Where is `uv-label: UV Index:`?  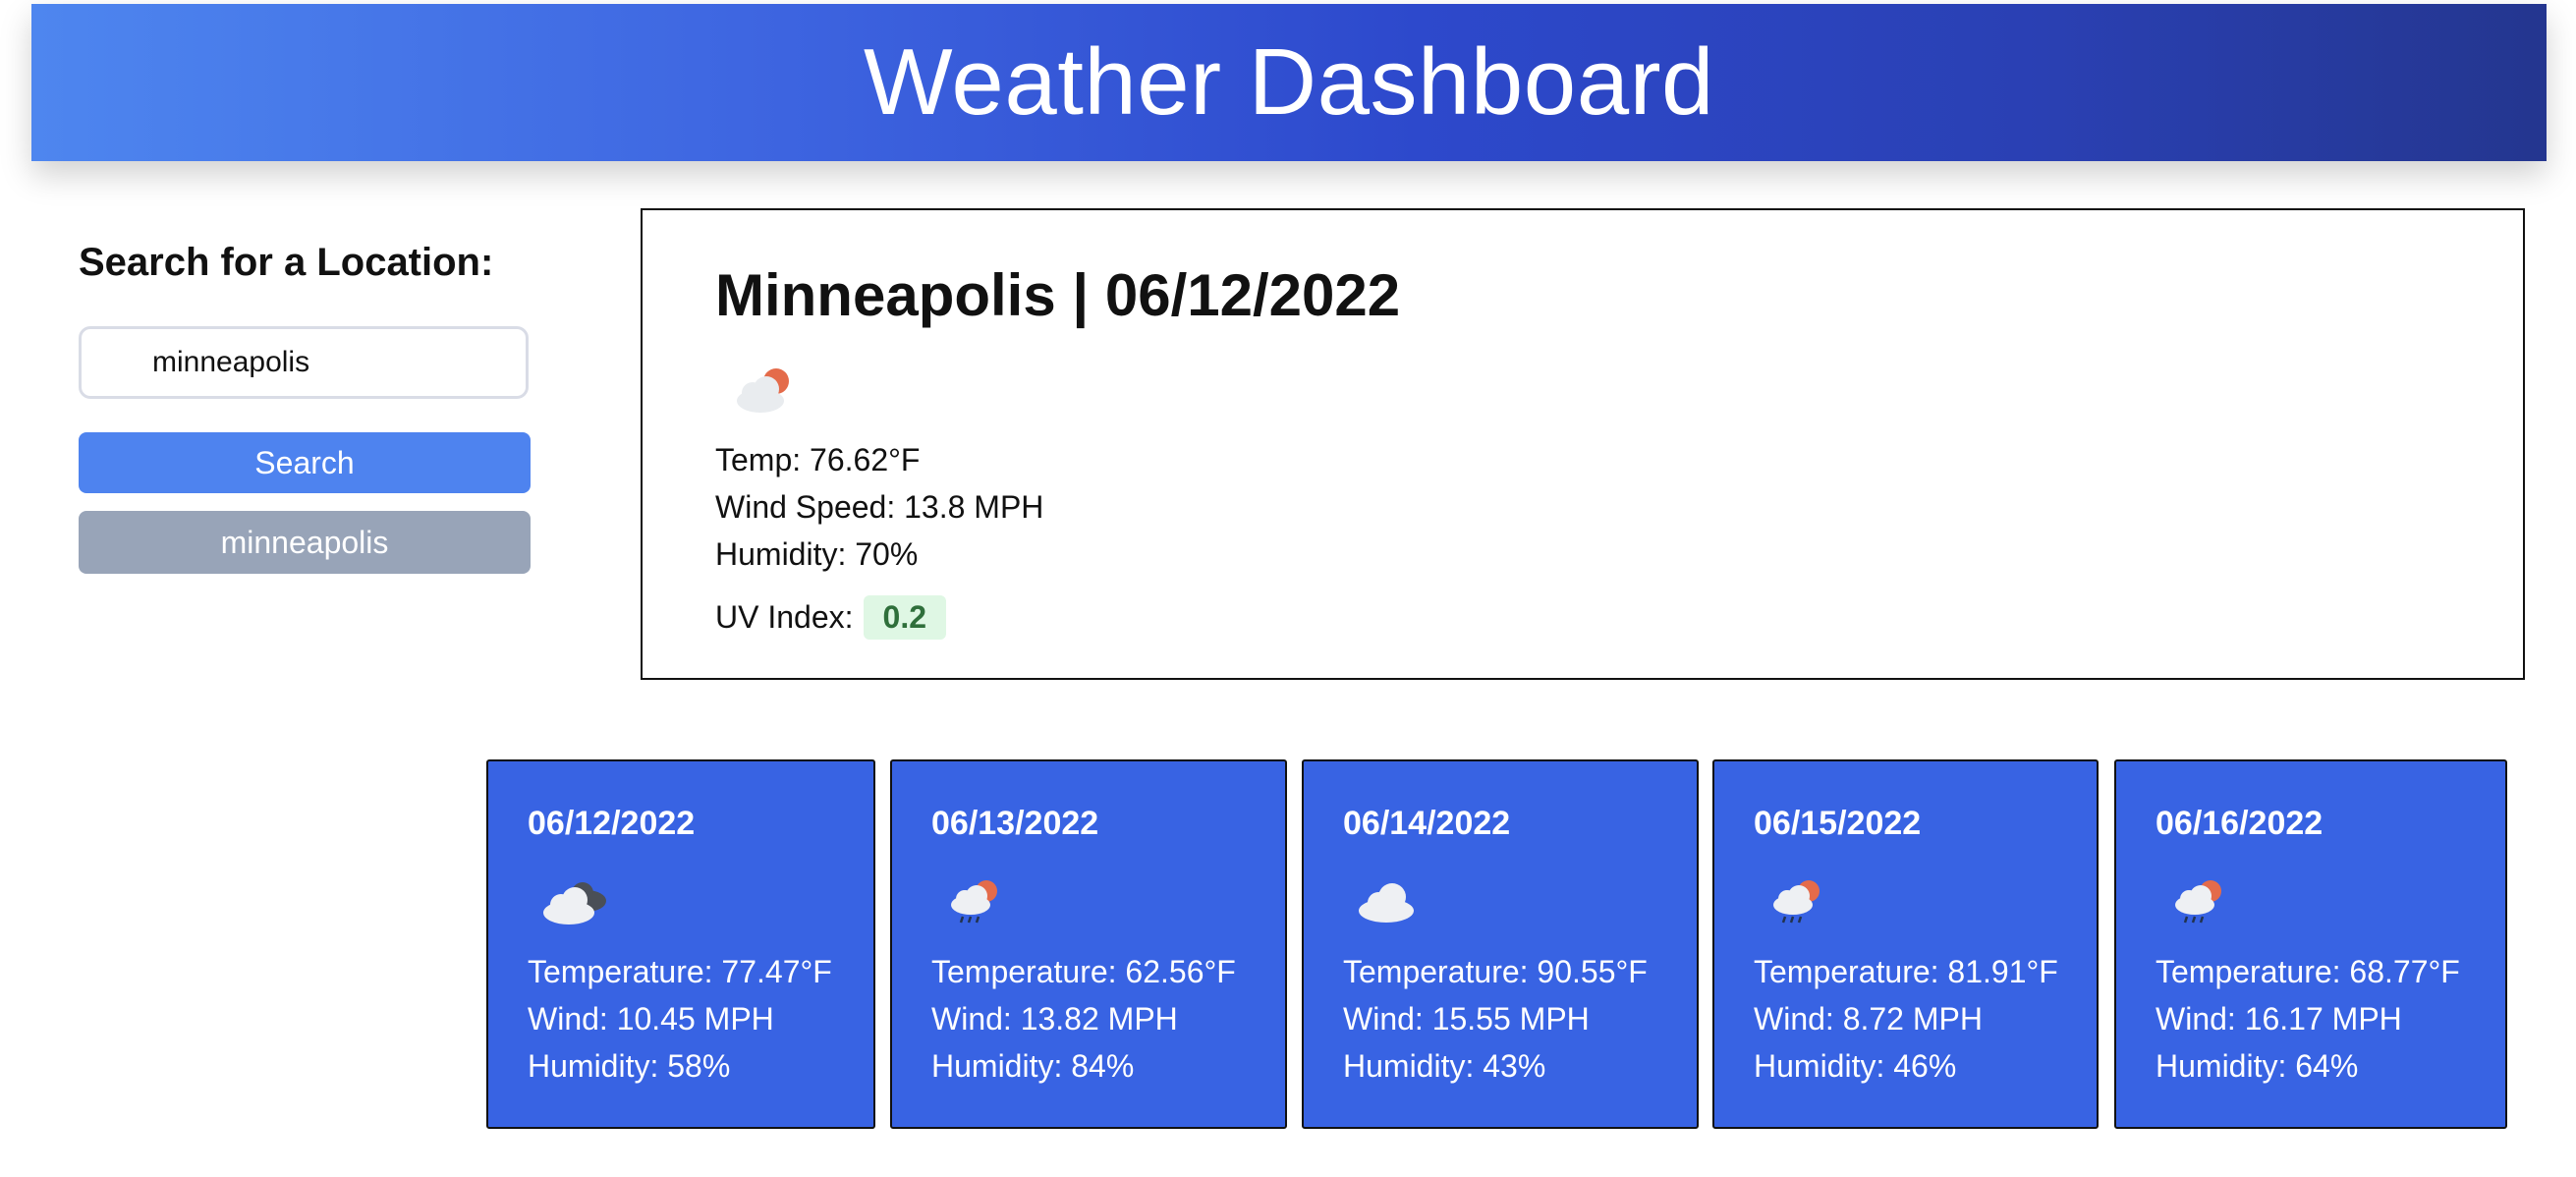
uv-label: UV Index: is located at coordinates (784, 617).